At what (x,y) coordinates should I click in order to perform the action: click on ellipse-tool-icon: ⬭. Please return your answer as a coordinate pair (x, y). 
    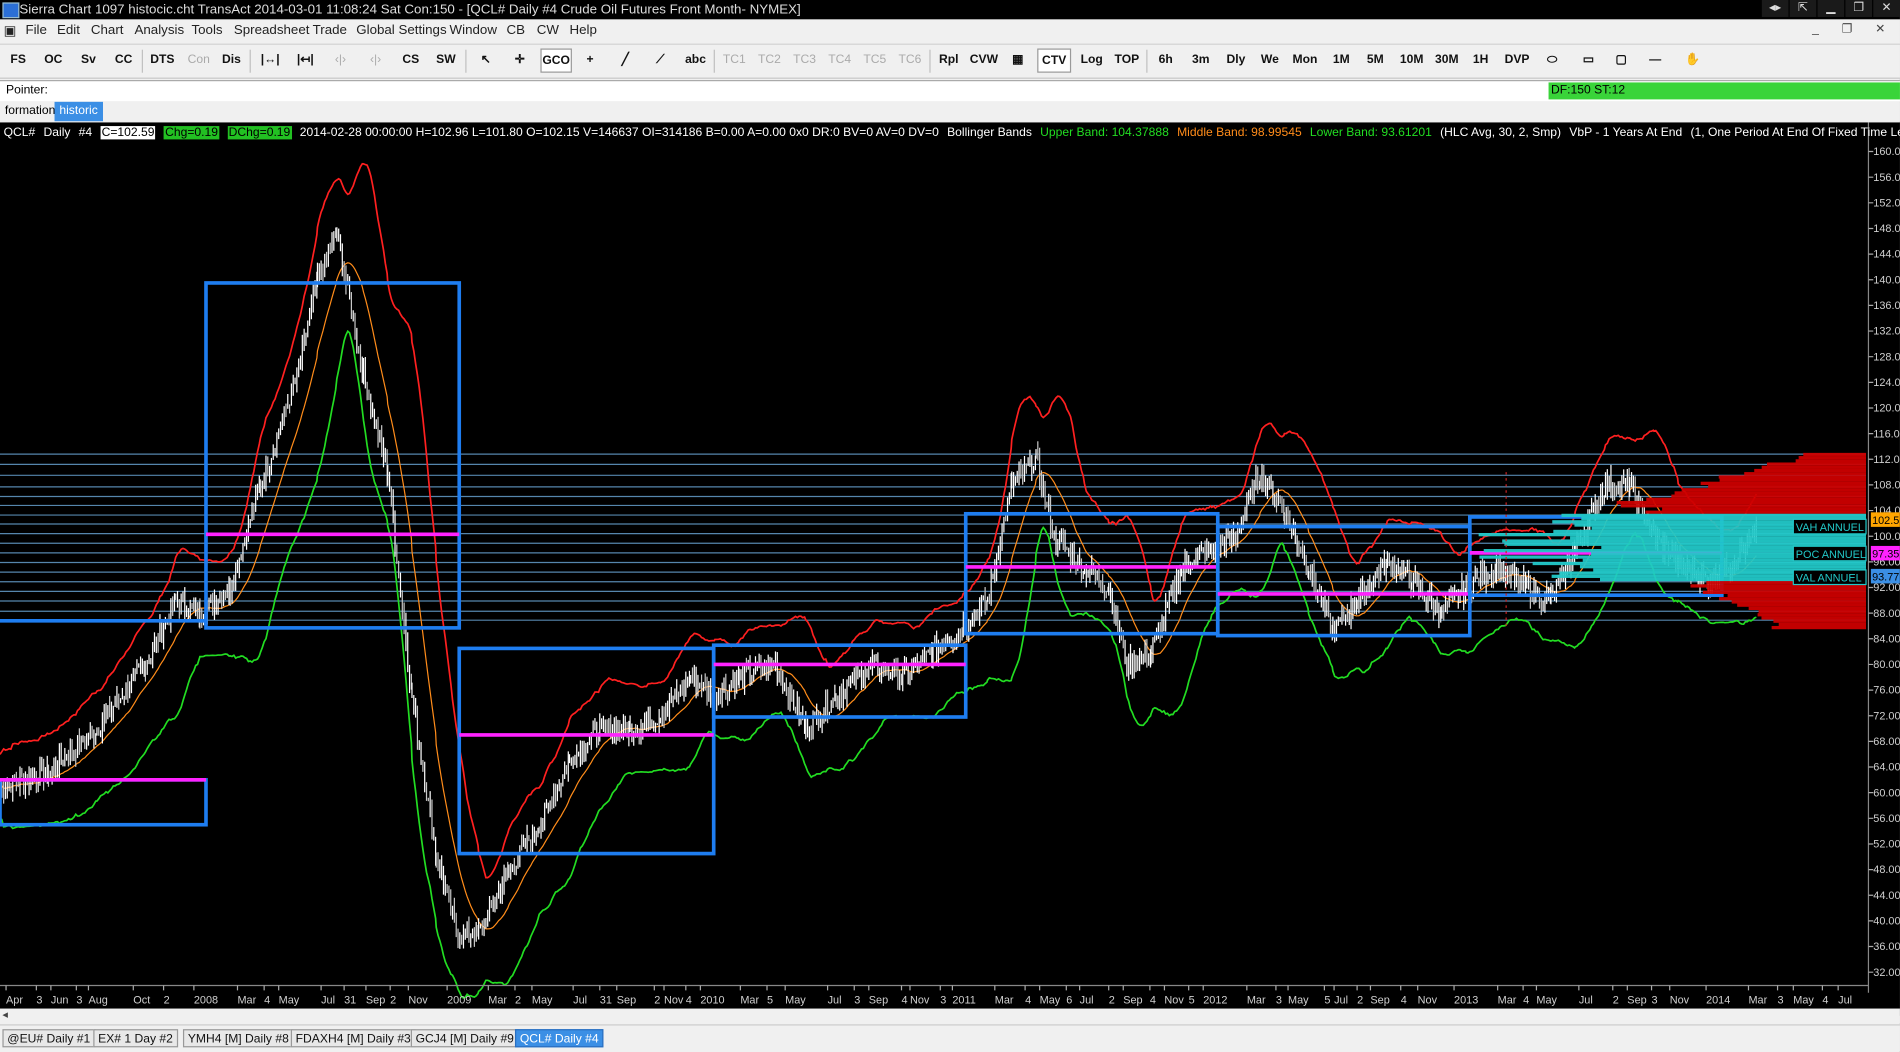
    Looking at the image, I should click on (1552, 60).